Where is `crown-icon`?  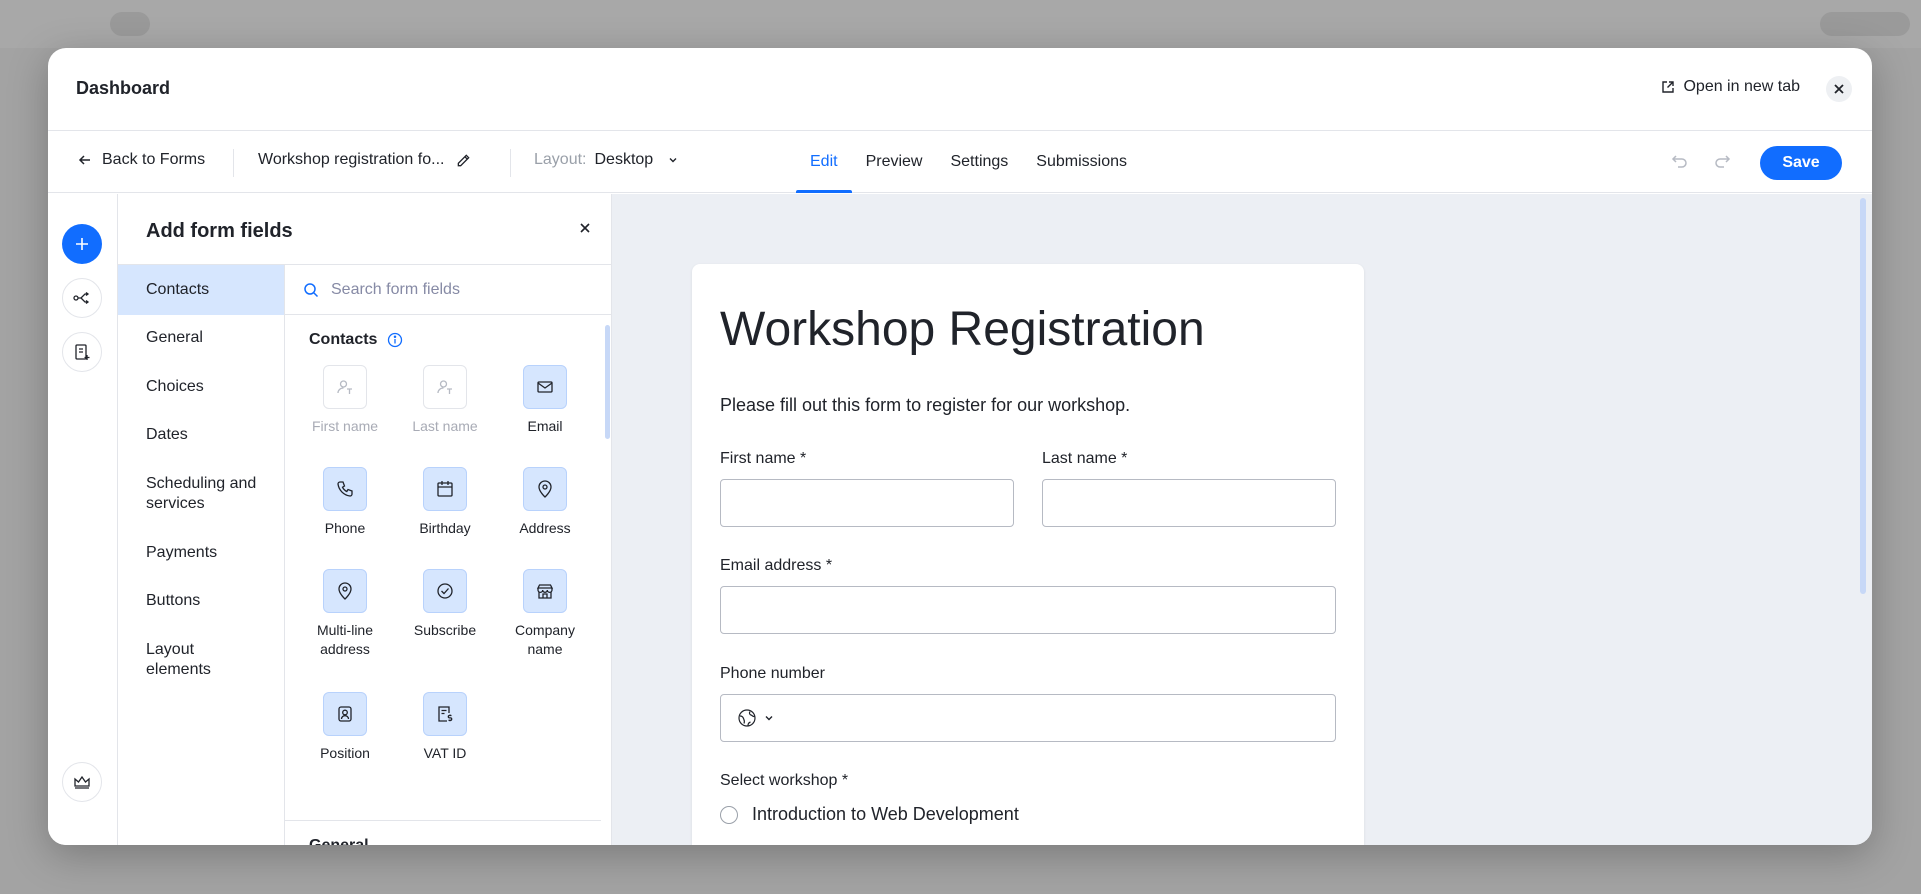 crown-icon is located at coordinates (82, 782).